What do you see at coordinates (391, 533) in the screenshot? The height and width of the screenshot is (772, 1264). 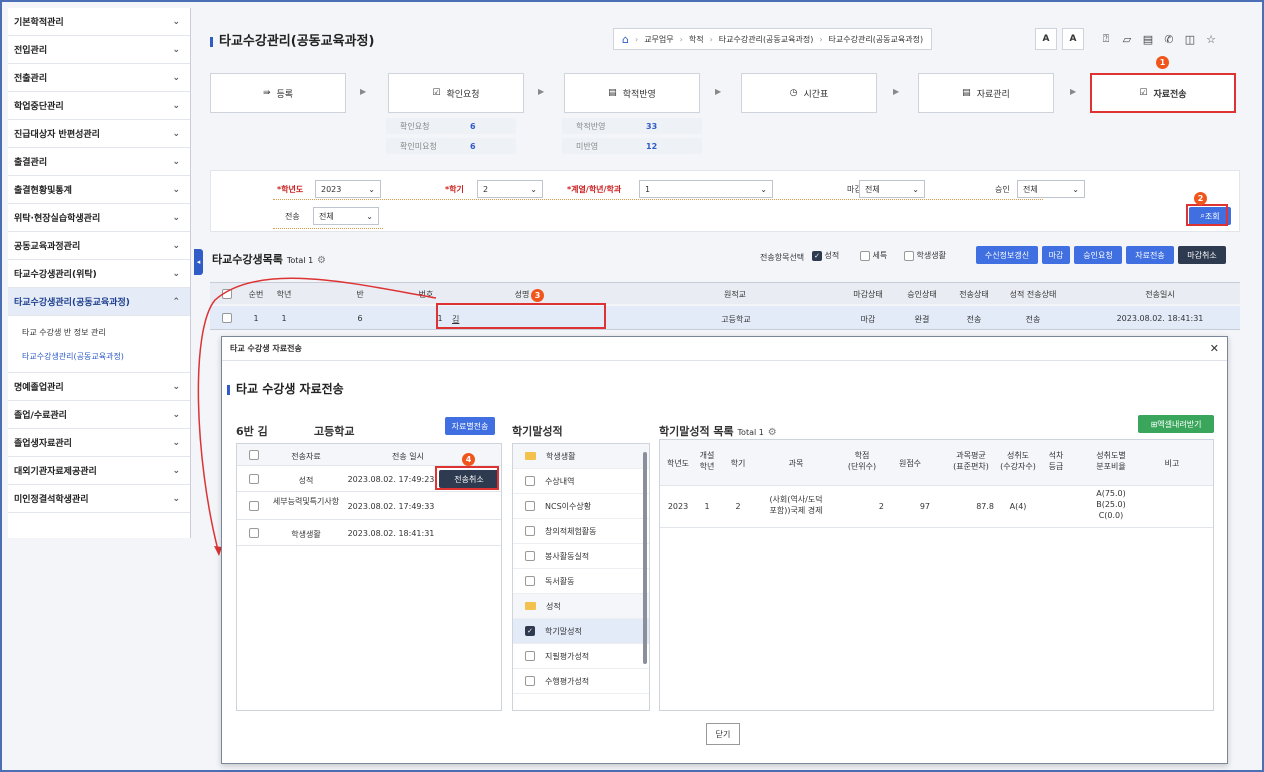 I see `cell-time: 2023.08.02. 18:41:31` at bounding box center [391, 533].